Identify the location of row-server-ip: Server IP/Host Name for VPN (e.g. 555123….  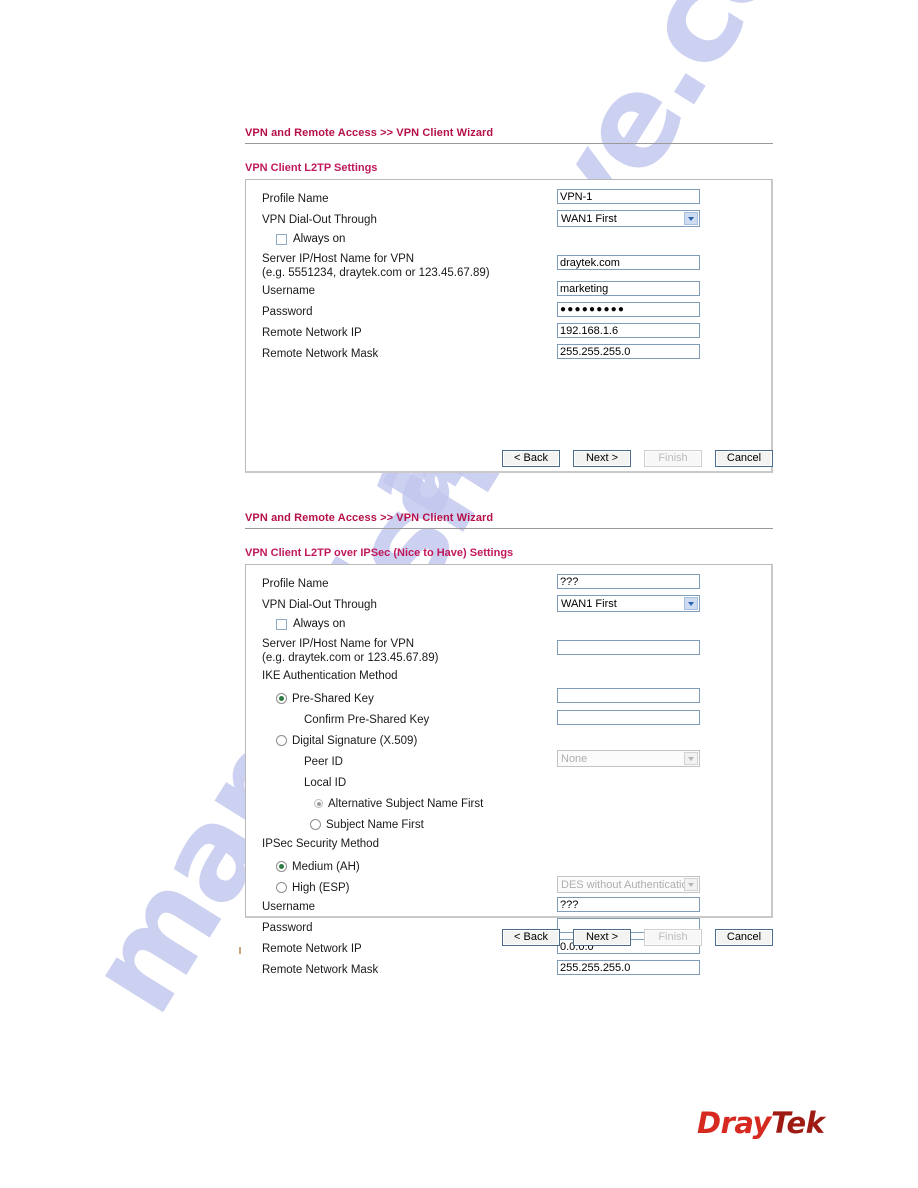
(511, 264).